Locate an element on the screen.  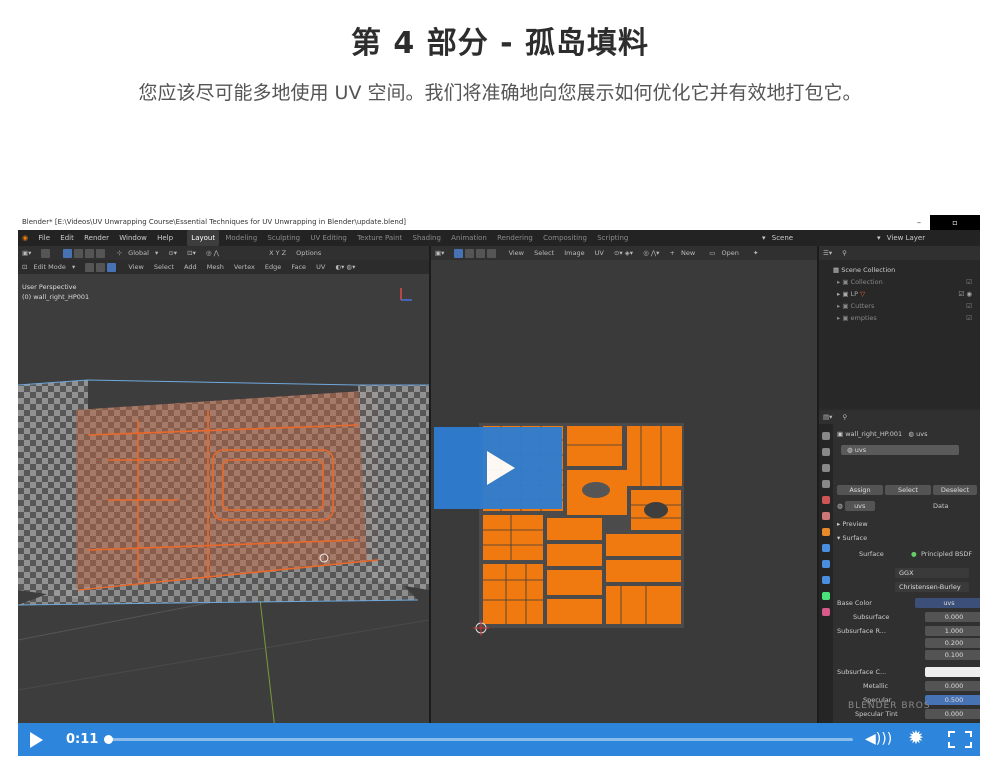
play-icon is located at coordinates (36, 740).